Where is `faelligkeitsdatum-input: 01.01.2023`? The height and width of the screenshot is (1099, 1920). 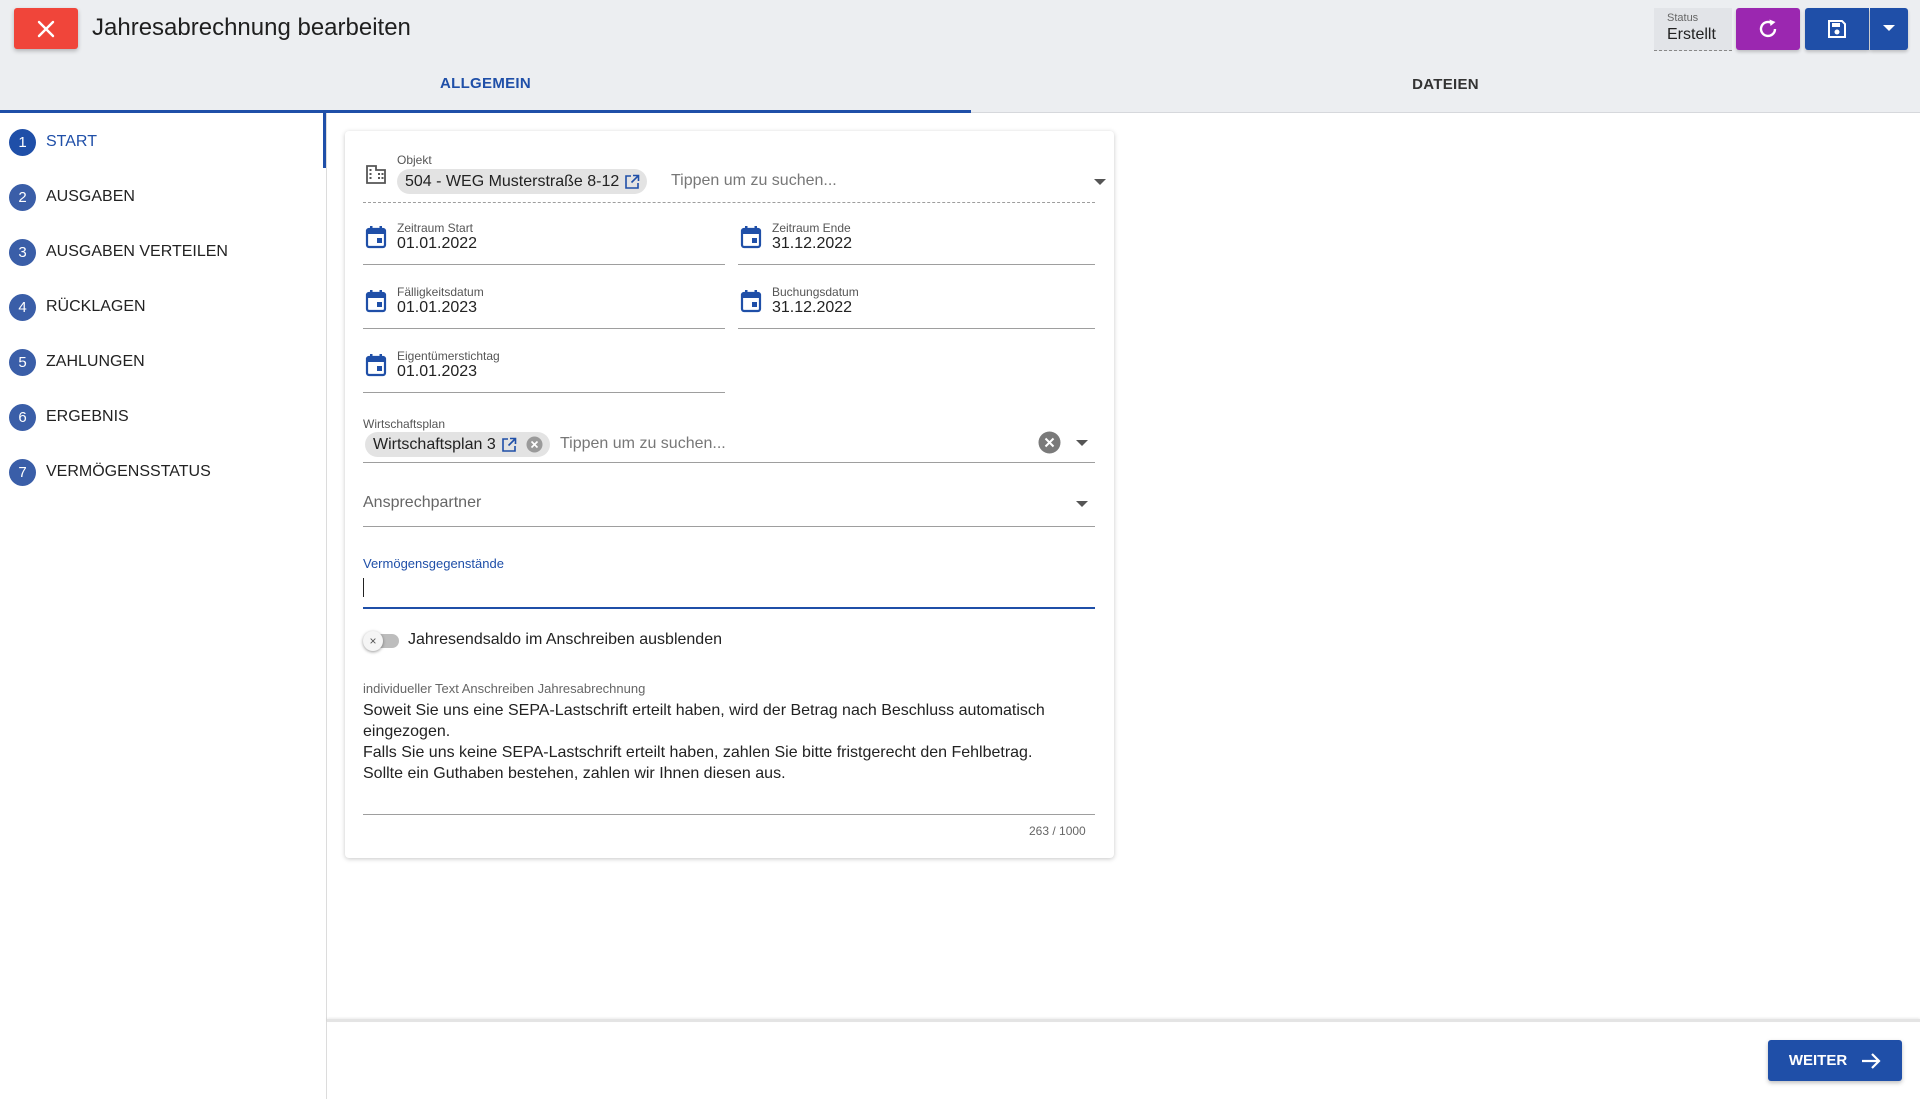
faelligkeitsdatum-input: 01.01.2023 is located at coordinates (437, 308).